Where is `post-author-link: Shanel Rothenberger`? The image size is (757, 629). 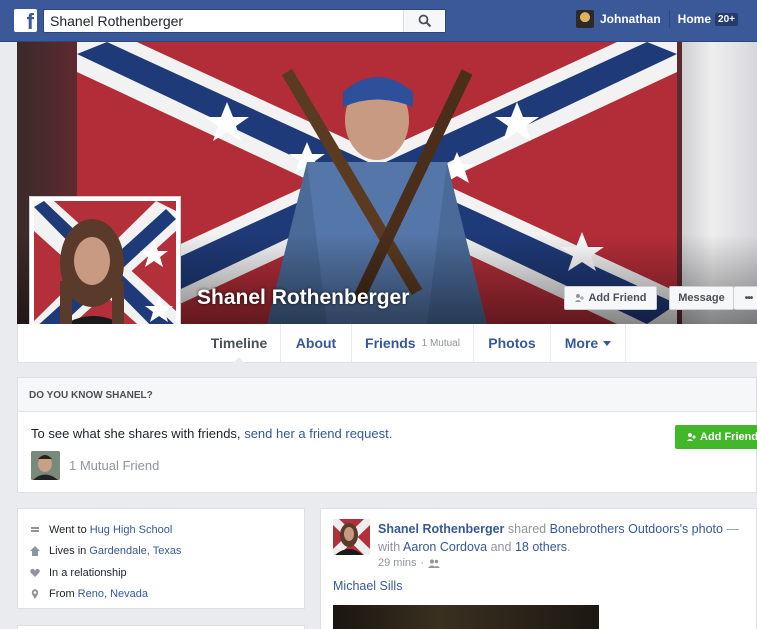
post-author-link: Shanel Rothenberger is located at coordinates (441, 529).